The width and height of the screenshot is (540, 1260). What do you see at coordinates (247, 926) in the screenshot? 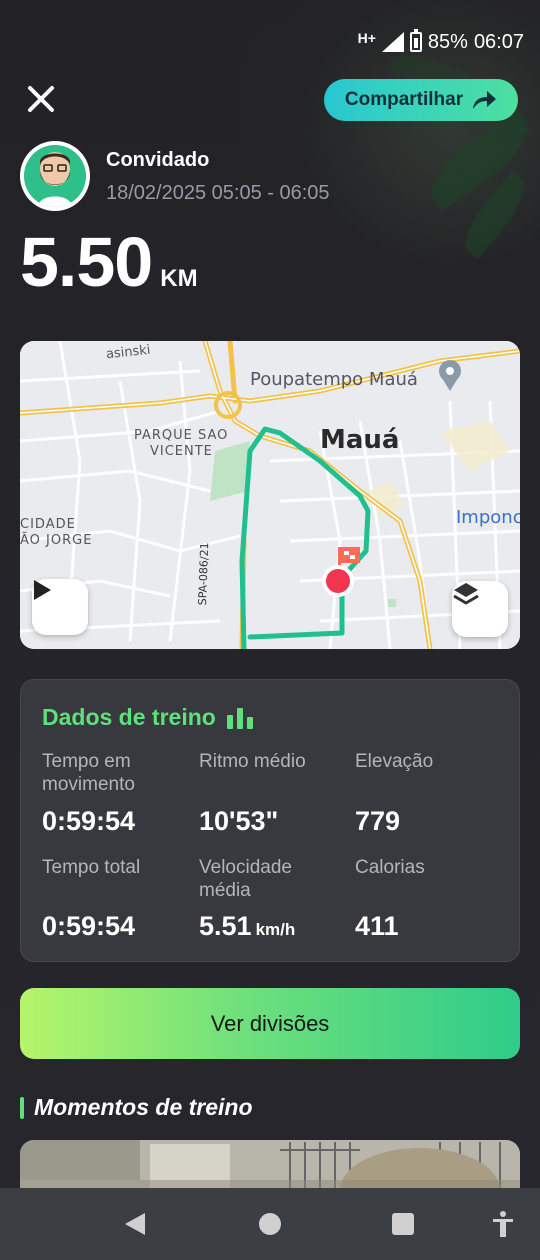
I see `stat-value-avg-speed: 5.51 km/h` at bounding box center [247, 926].